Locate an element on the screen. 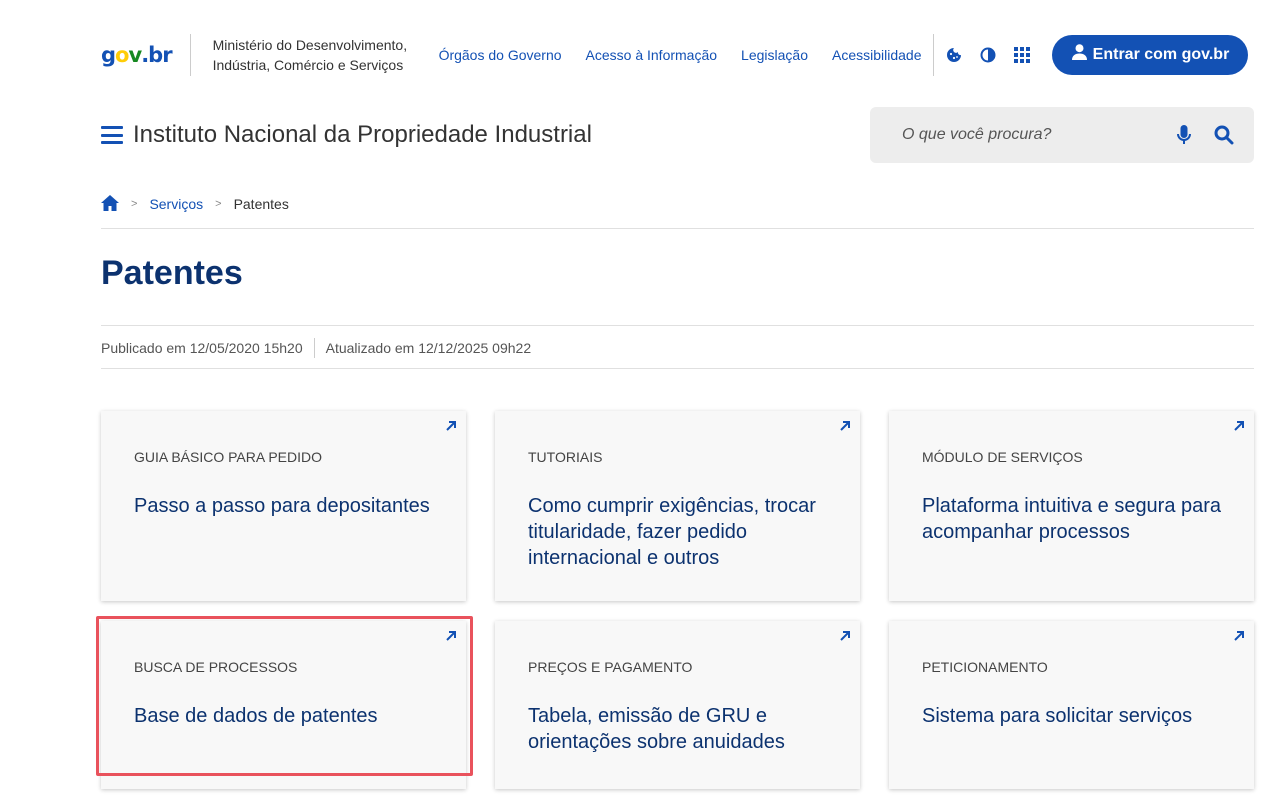  card-description: Passo a passo para depositantes is located at coordinates (282, 506).